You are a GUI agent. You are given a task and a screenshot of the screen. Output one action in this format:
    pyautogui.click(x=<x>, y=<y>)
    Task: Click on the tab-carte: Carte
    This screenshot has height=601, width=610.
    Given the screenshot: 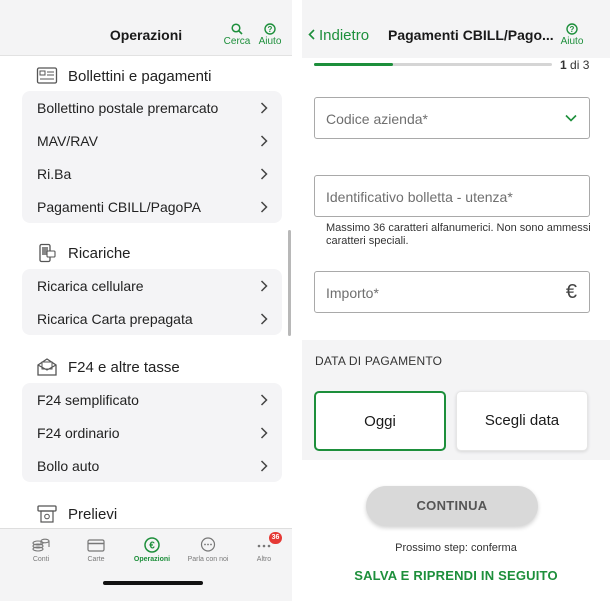 What is the action you would take?
    pyautogui.click(x=96, y=550)
    